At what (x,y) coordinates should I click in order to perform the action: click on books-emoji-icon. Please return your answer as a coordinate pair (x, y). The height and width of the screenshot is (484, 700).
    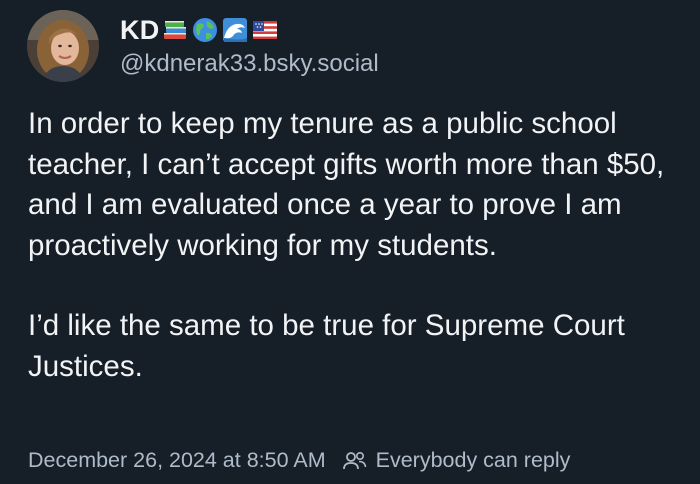
    Looking at the image, I should click on (175, 30).